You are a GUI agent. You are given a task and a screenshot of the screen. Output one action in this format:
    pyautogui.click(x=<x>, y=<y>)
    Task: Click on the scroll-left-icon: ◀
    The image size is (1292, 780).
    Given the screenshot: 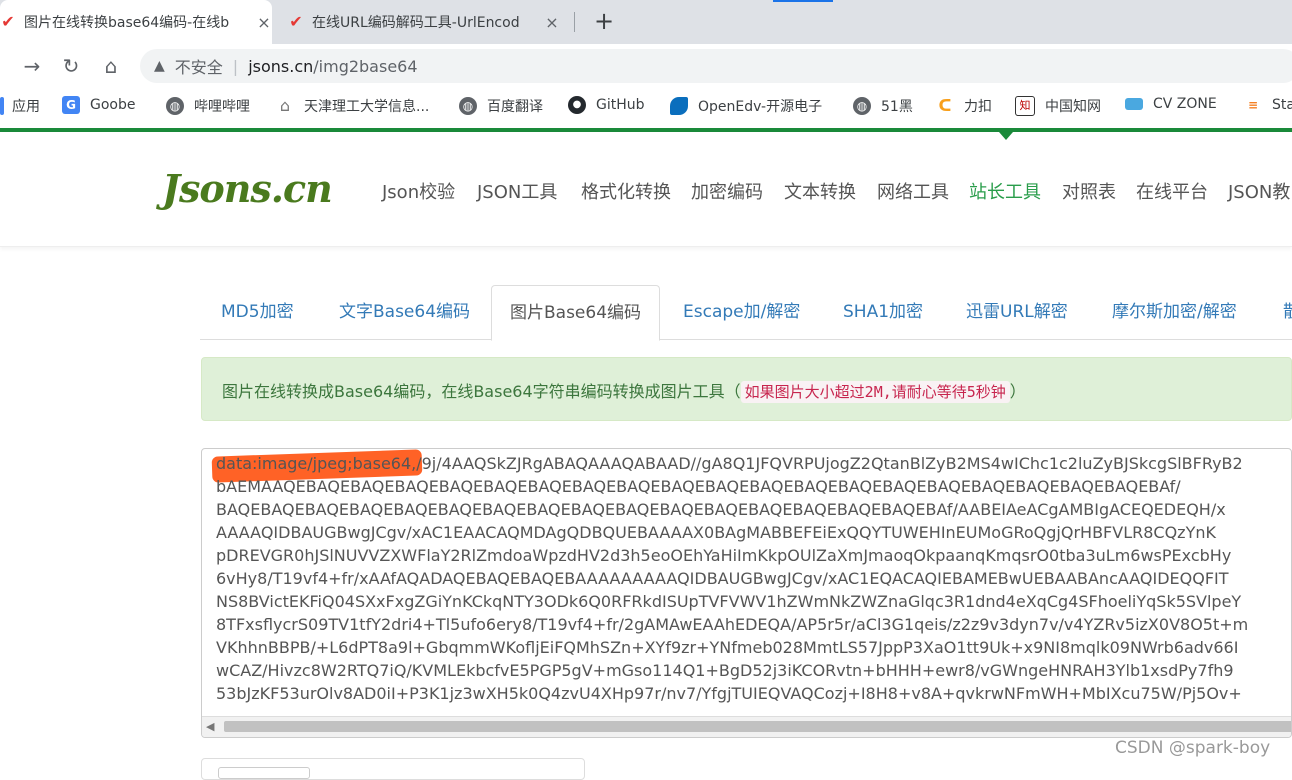 What is the action you would take?
    pyautogui.click(x=210, y=726)
    